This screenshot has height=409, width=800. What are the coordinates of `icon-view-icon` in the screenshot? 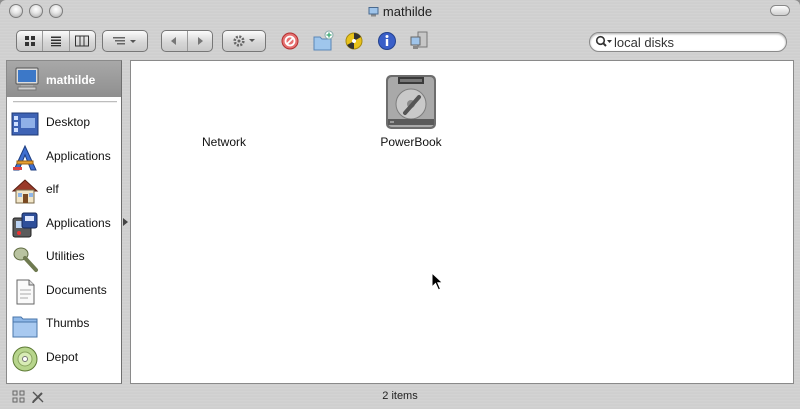 It's located at (29, 41).